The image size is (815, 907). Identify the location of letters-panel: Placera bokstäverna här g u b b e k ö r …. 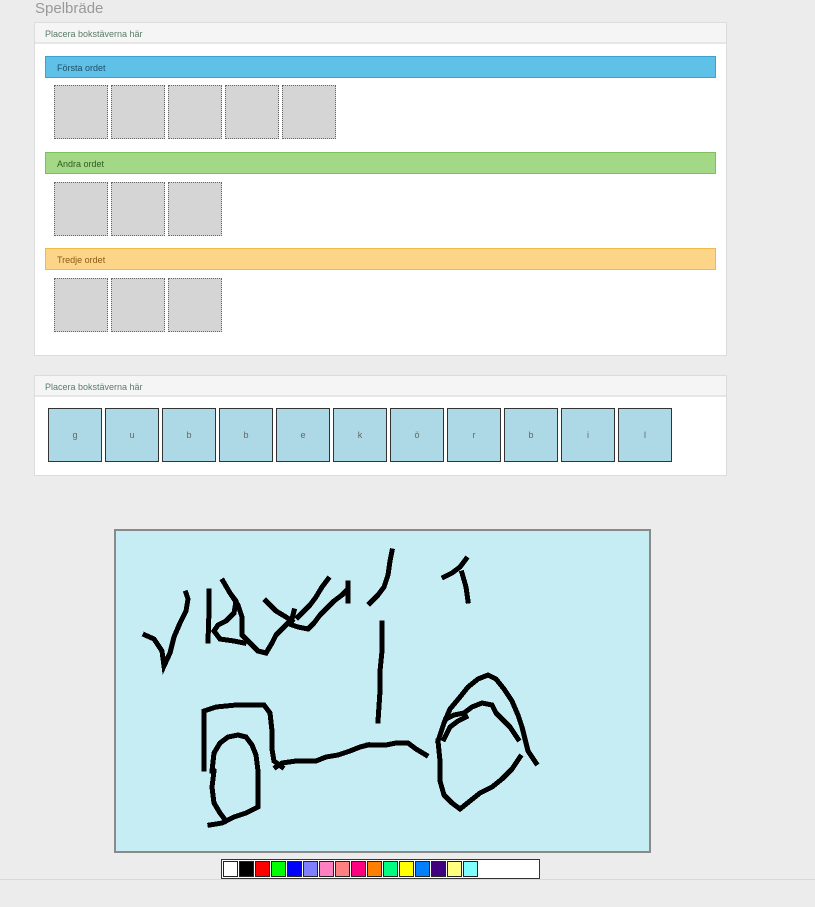
(380, 425).